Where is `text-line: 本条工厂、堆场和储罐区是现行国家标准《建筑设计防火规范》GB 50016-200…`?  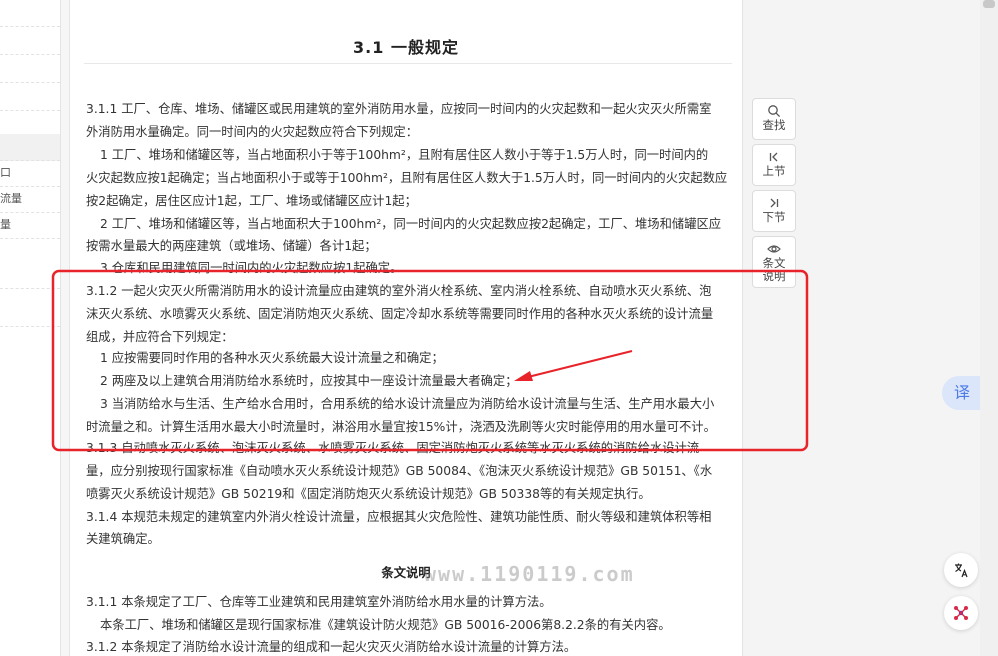 text-line: 本条工厂、堆场和储罐区是现行国家标准《建筑设计防火规范》GB 50016-200… is located at coordinates (385, 625).